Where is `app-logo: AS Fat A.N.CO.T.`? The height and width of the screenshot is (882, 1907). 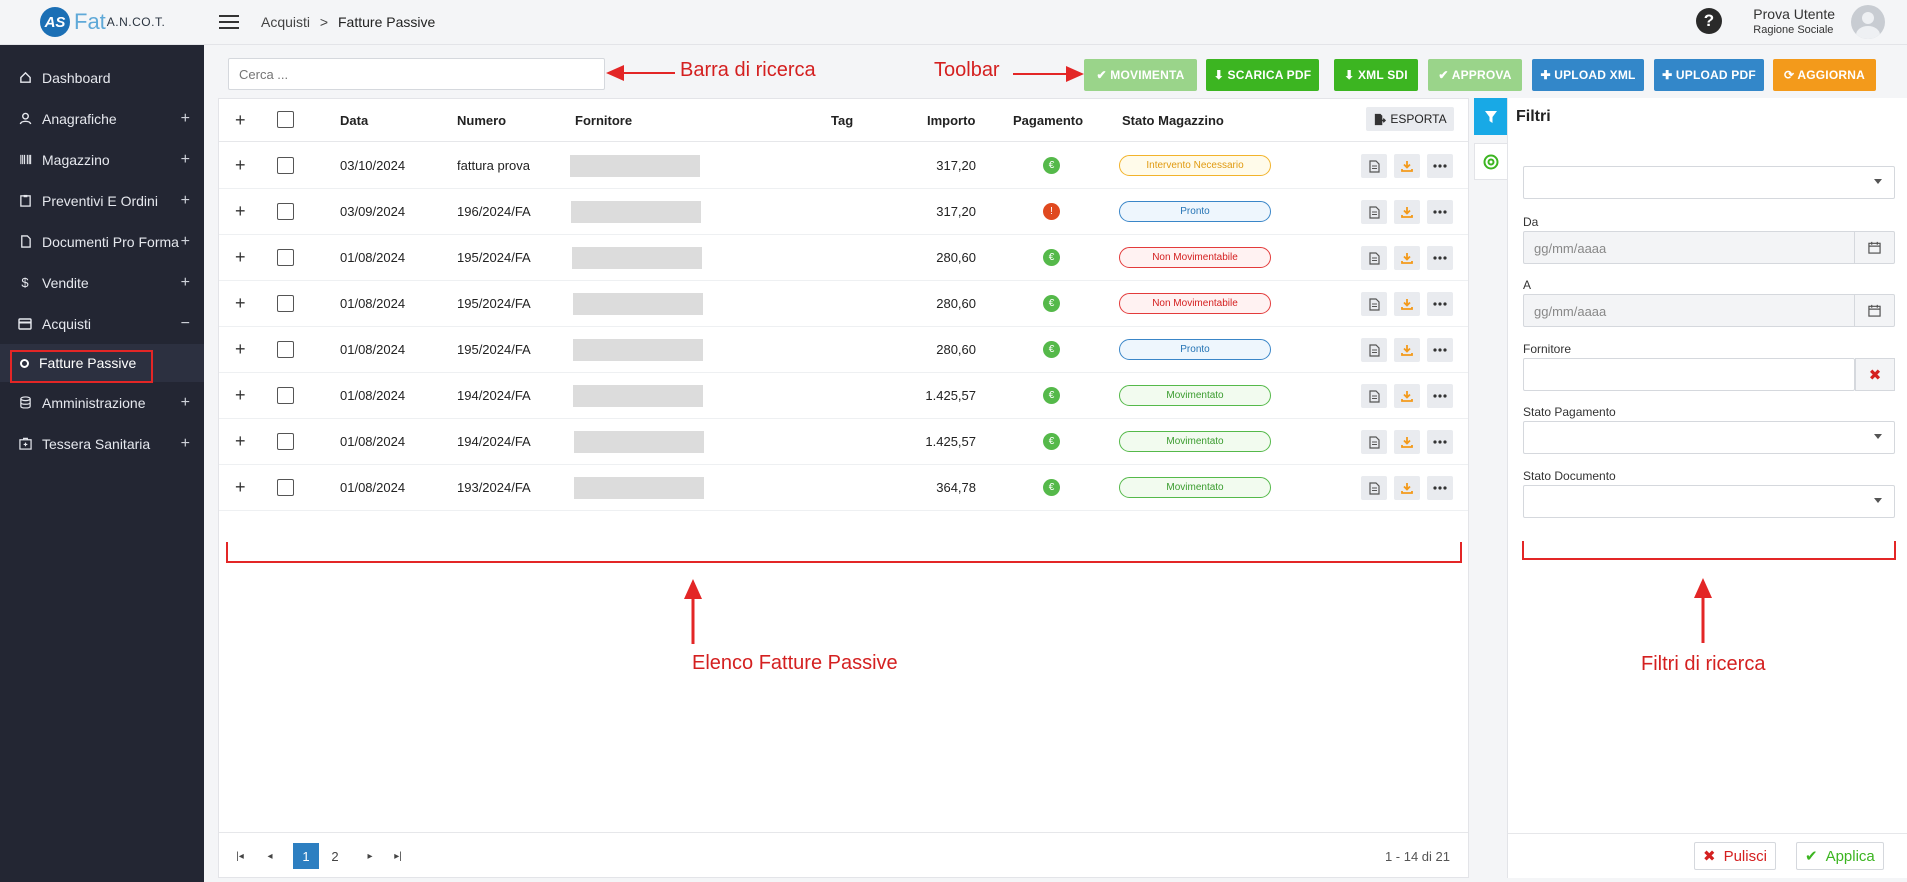
app-logo: AS Fat A.N.CO.T. is located at coordinates (102, 22).